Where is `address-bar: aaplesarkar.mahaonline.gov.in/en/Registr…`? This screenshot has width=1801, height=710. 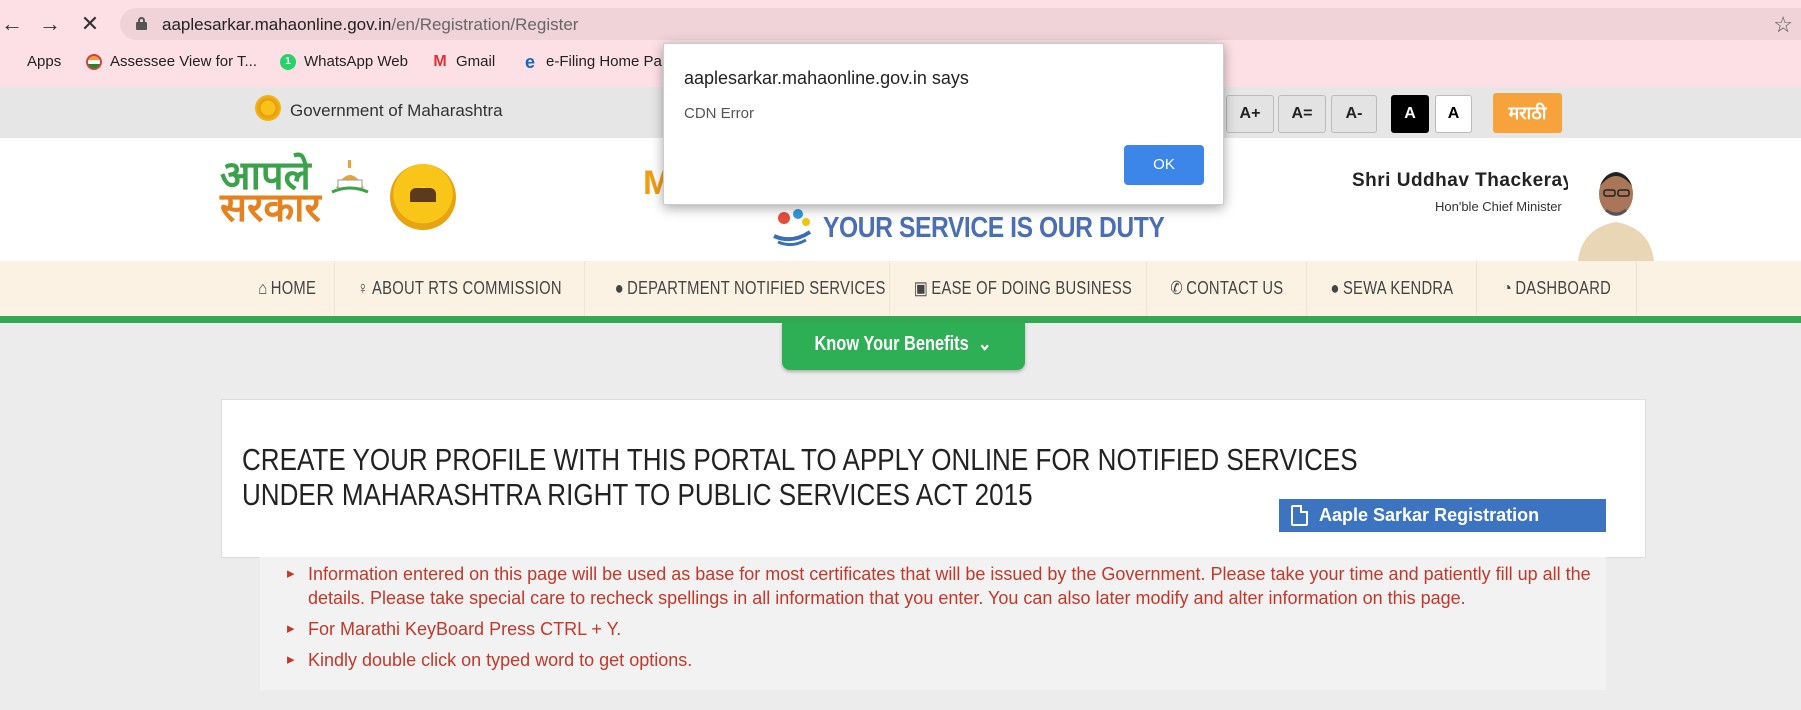
address-bar: aaplesarkar.mahaonline.gov.in/en/Registr… is located at coordinates (960, 24).